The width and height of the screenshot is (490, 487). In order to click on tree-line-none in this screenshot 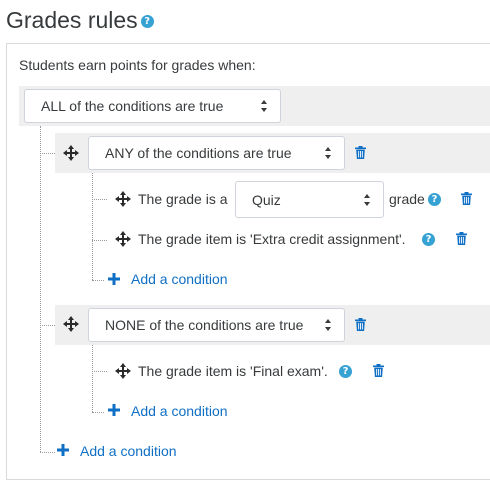, I will do `click(92, 378)`.